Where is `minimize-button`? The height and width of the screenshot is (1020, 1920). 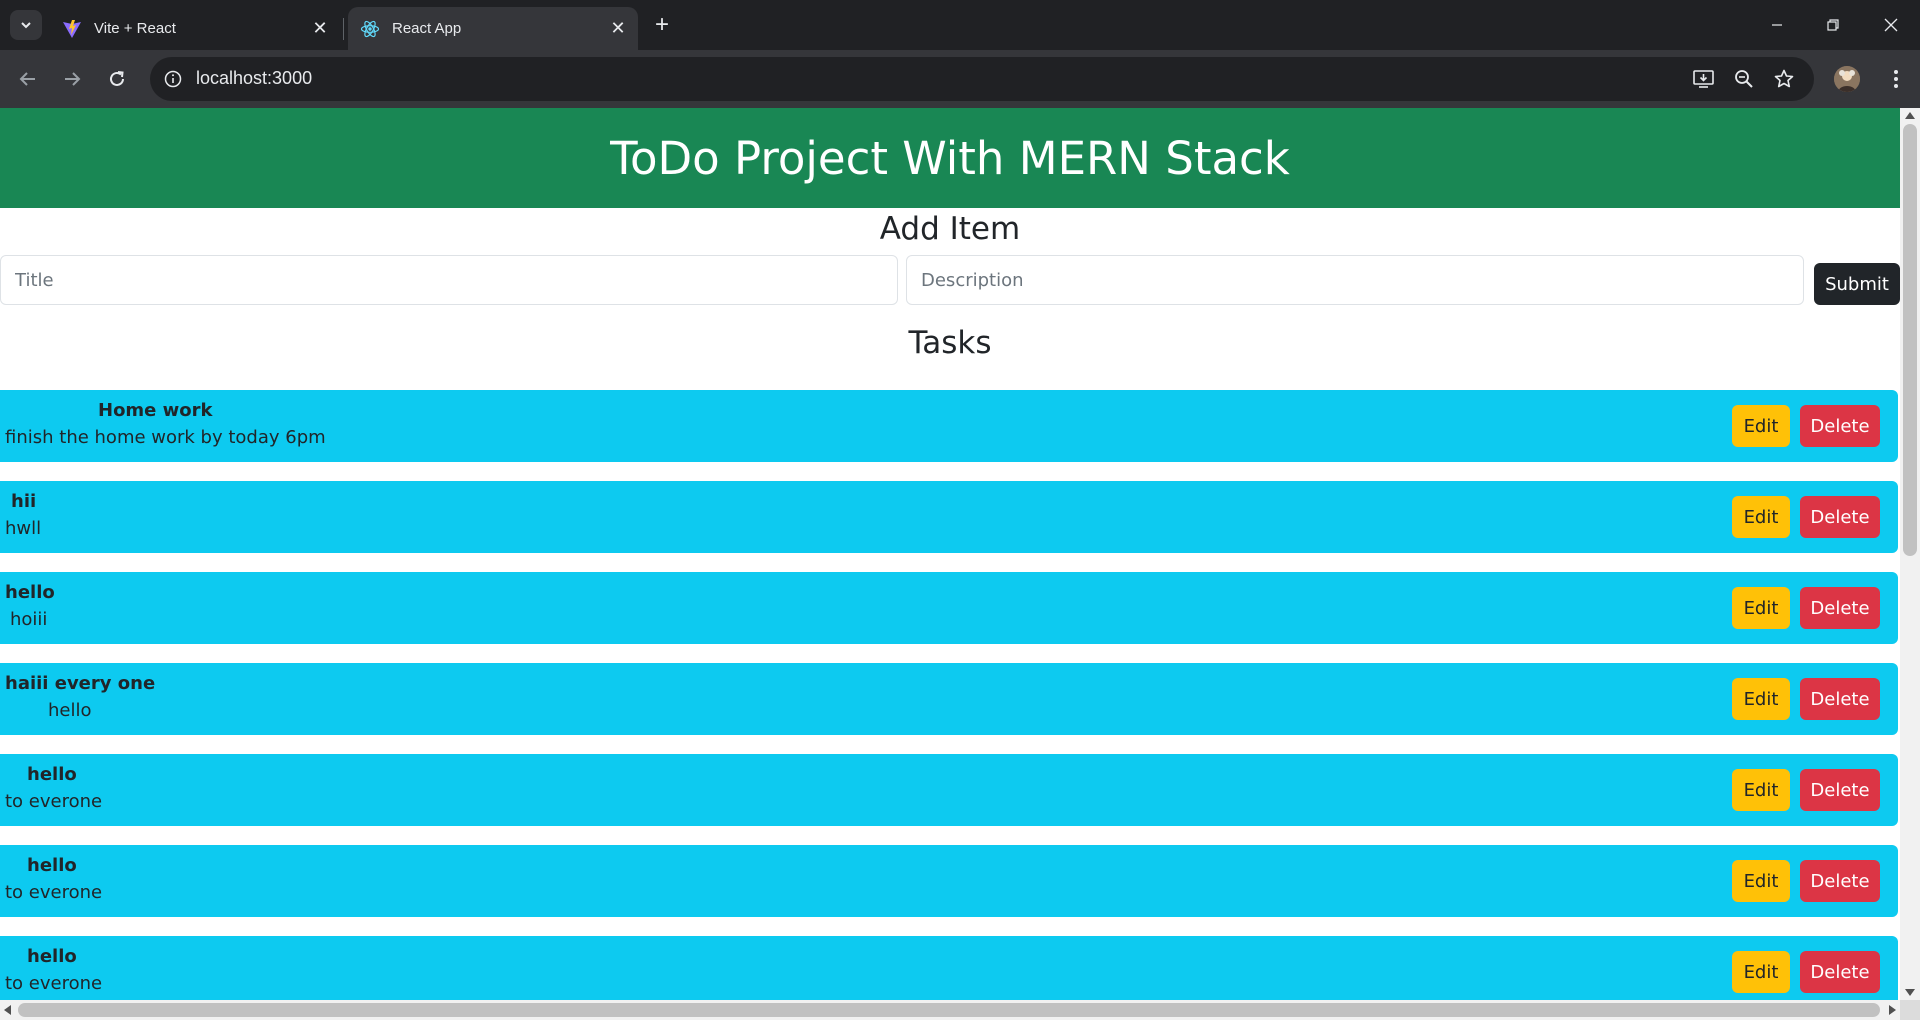
minimize-button is located at coordinates (1777, 25).